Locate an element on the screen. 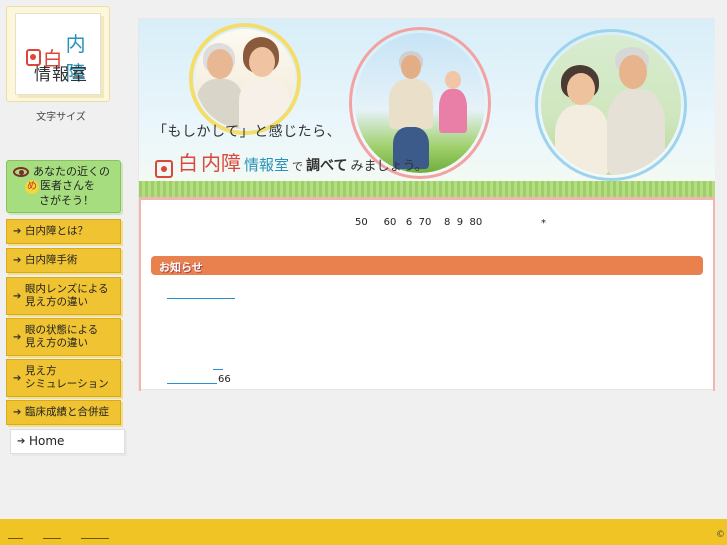 This screenshot has height=545, width=727. nav-item-home: ➔ Home is located at coordinates (67, 441).